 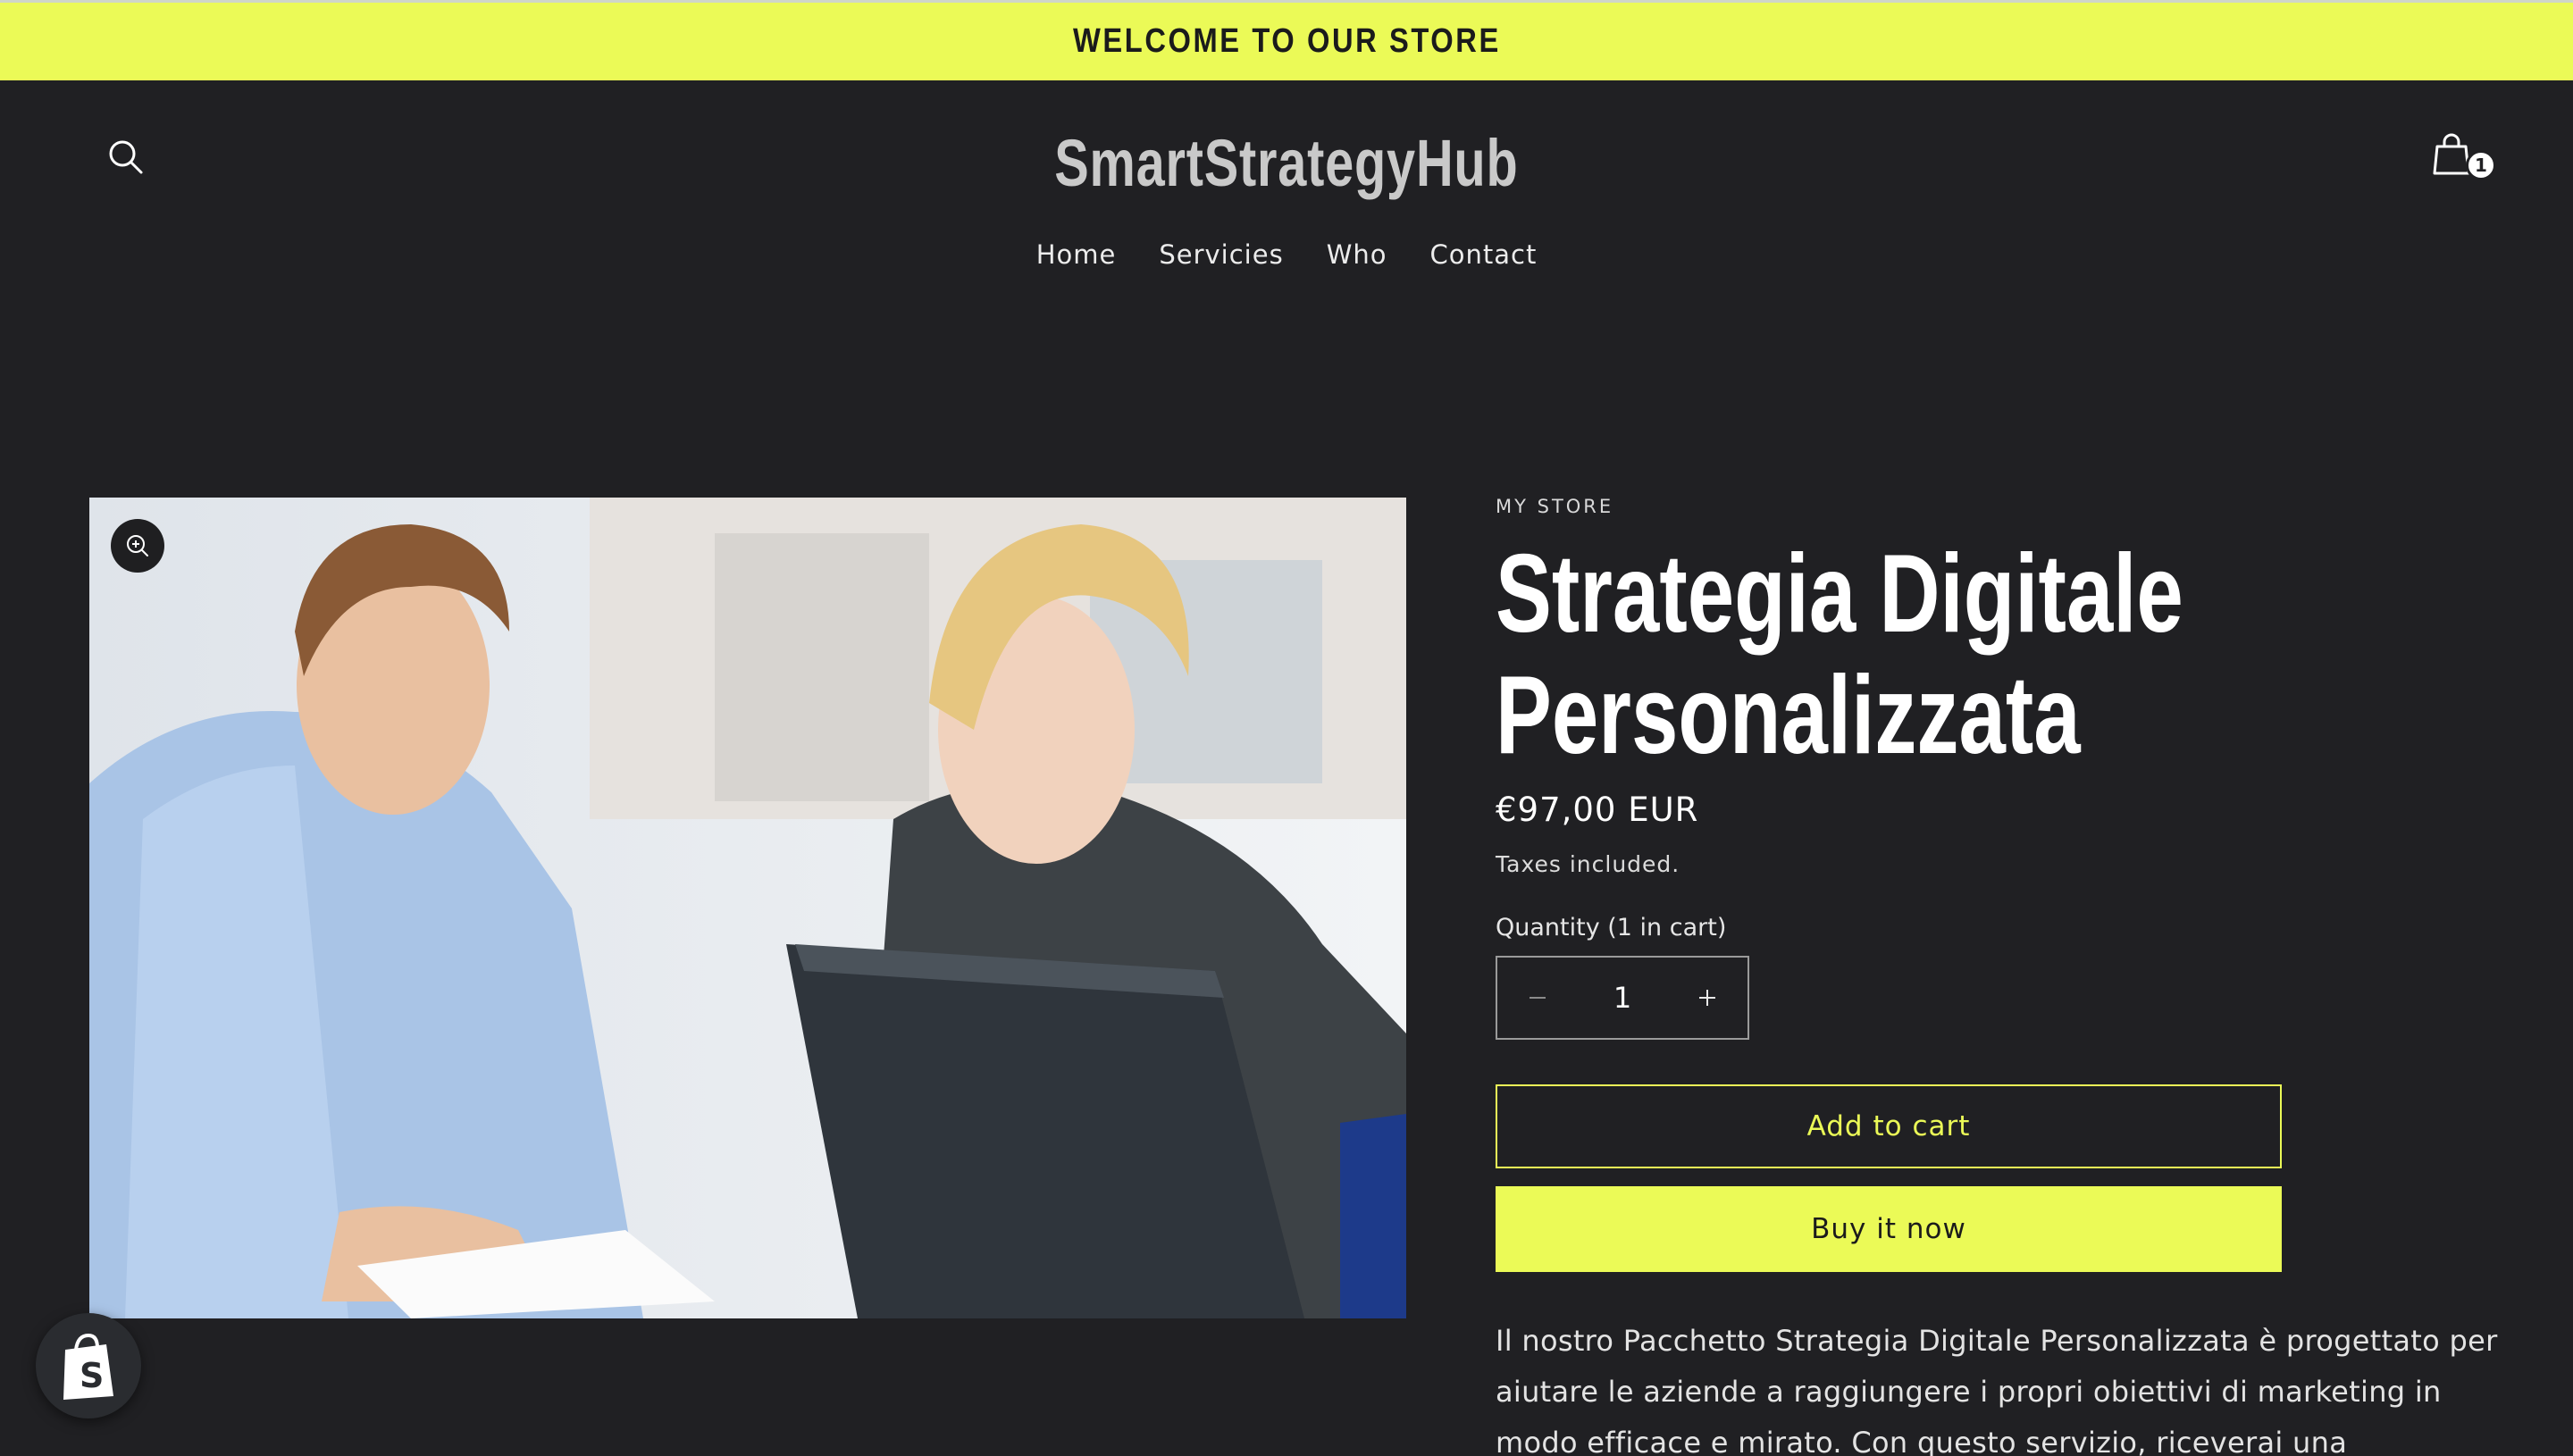 I want to click on main-nav: Home Servicies Who Contact, so click(x=1286, y=254).